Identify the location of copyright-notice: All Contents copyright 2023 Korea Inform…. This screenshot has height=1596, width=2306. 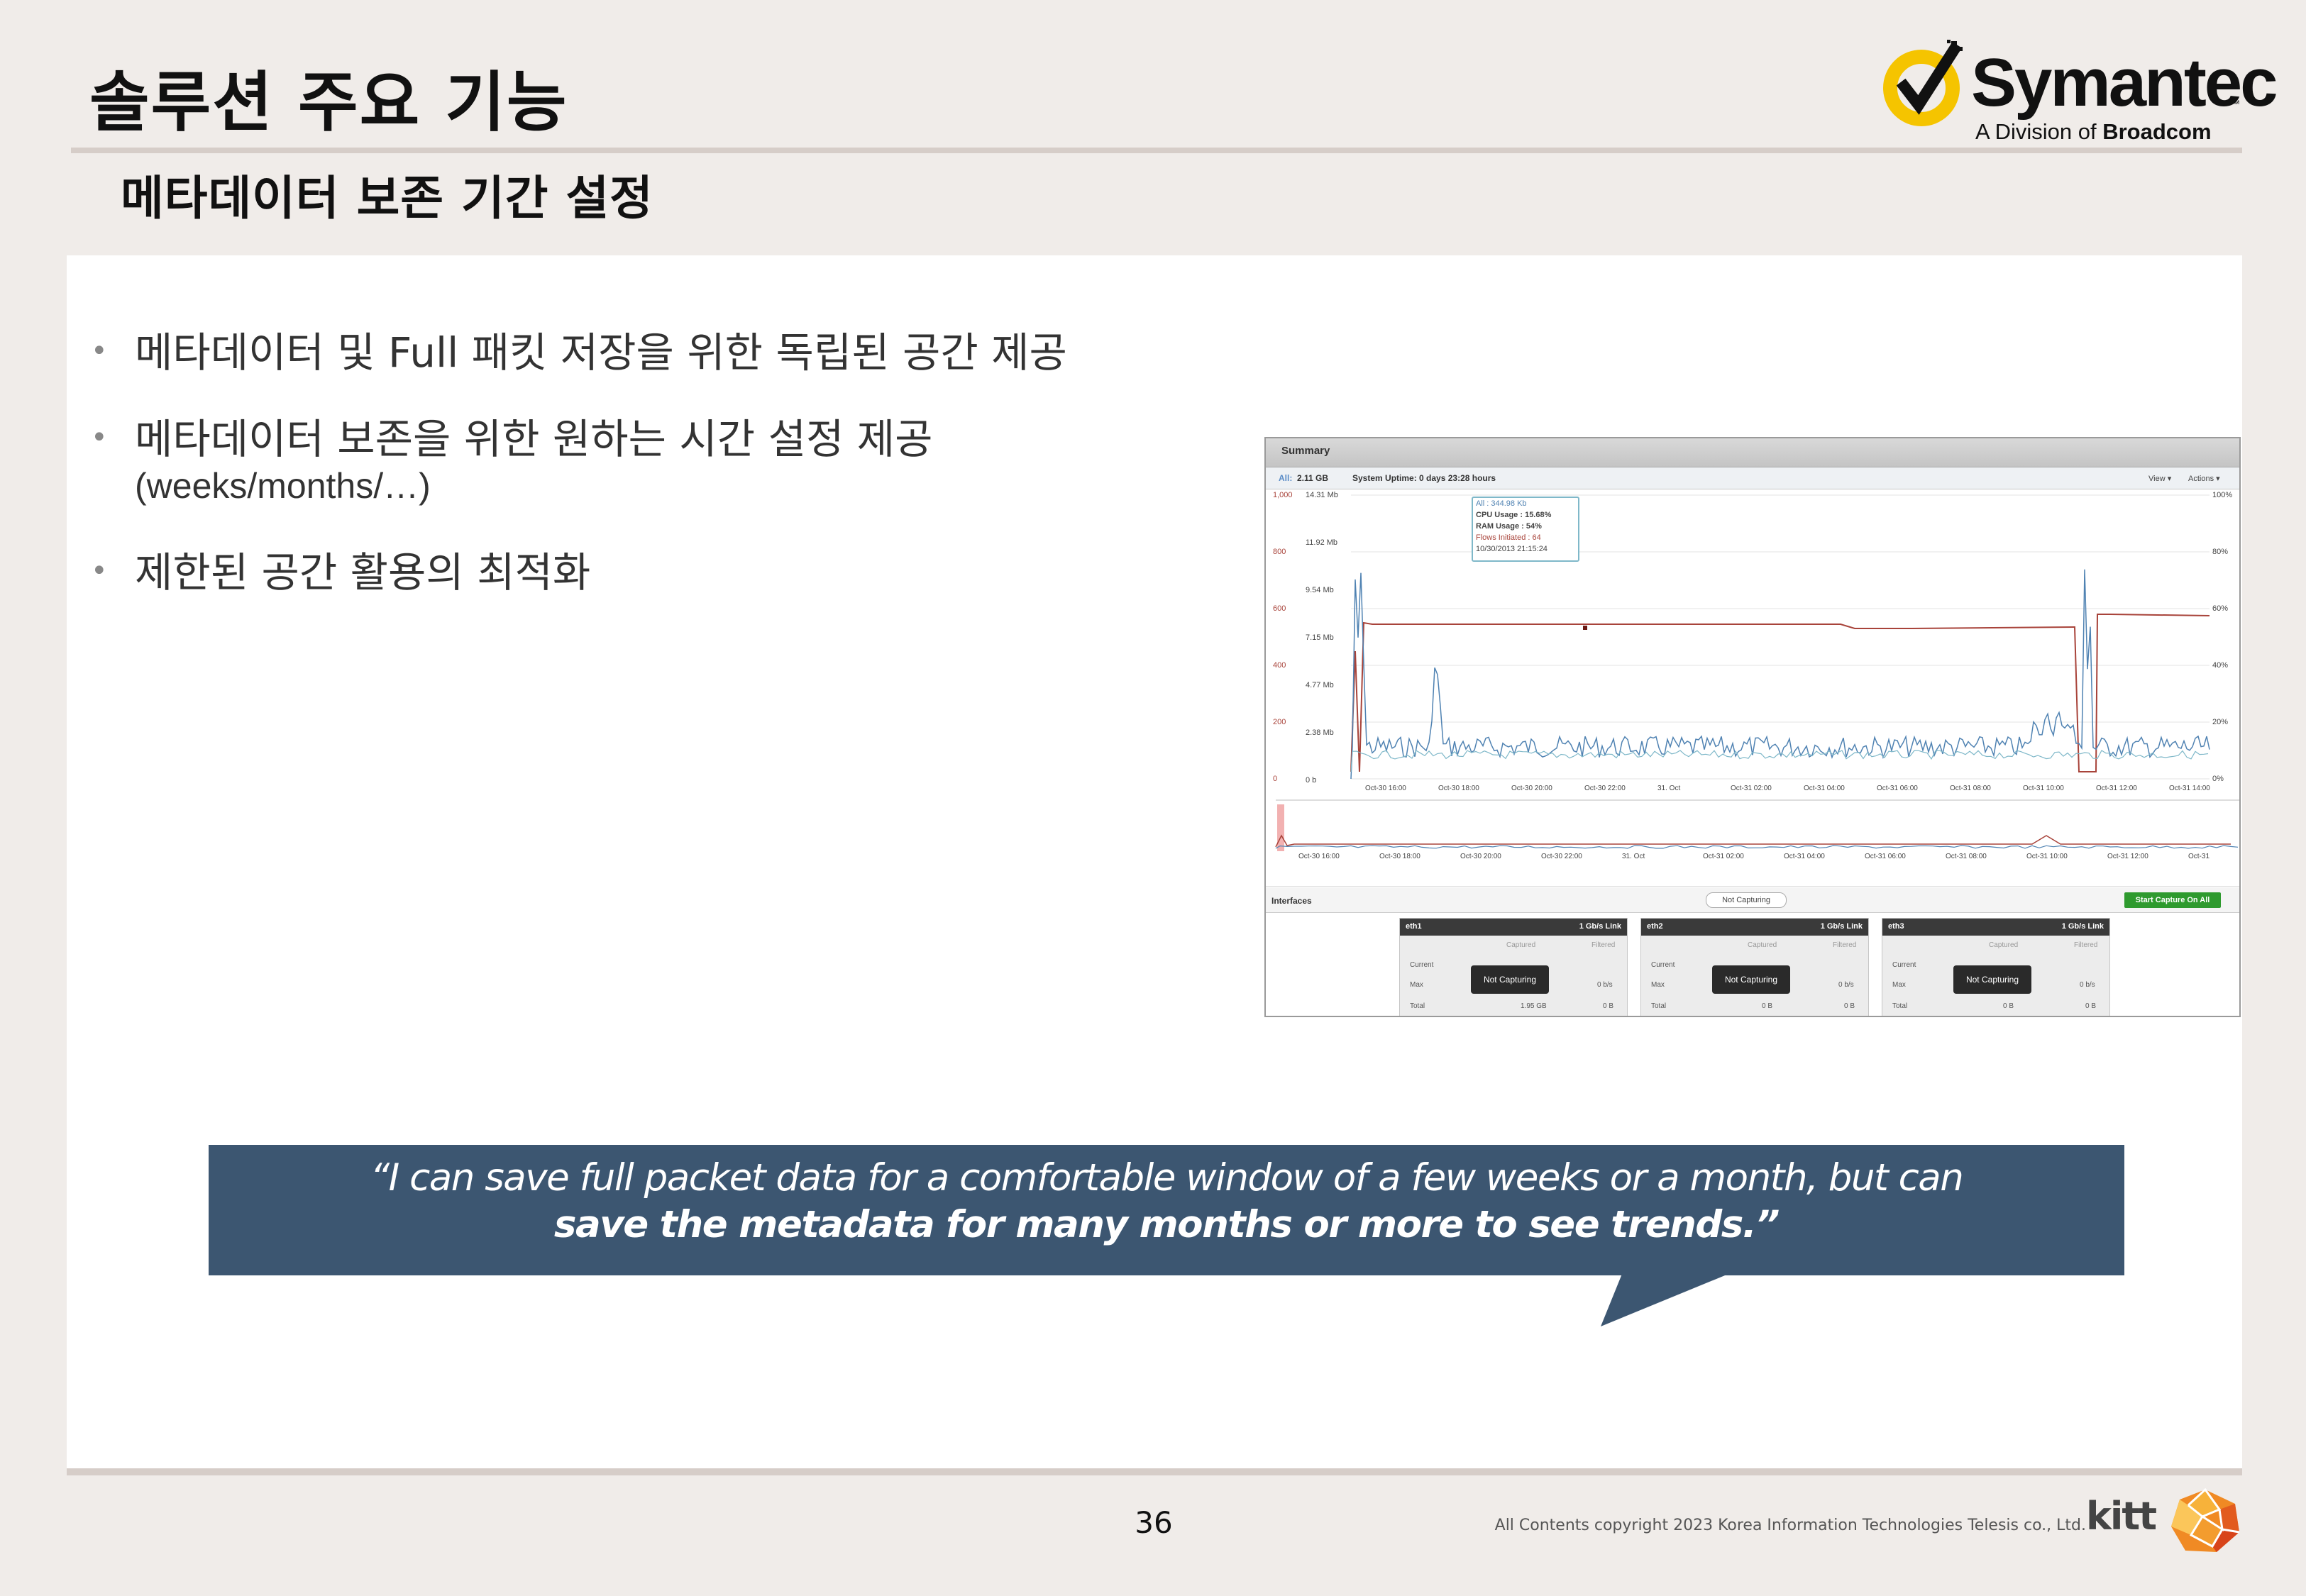
(1790, 1526).